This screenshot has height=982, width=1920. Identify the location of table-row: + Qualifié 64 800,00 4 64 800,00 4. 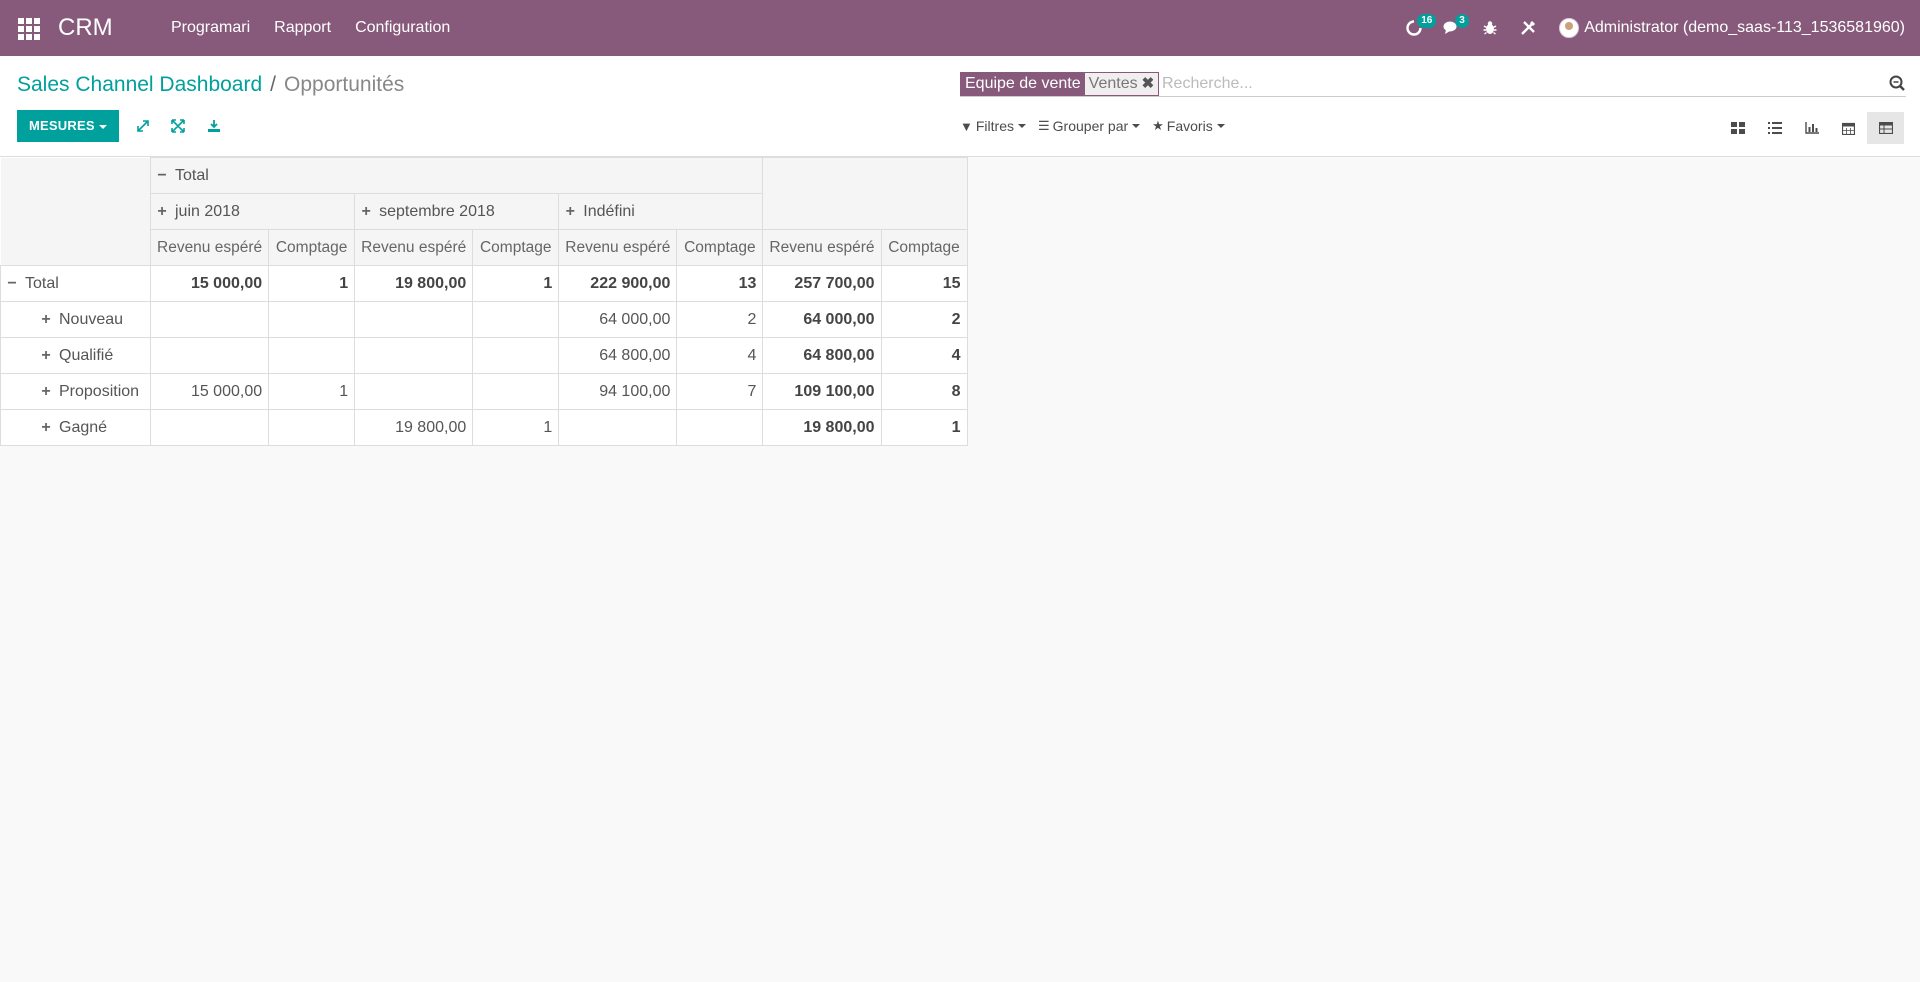
(484, 355).